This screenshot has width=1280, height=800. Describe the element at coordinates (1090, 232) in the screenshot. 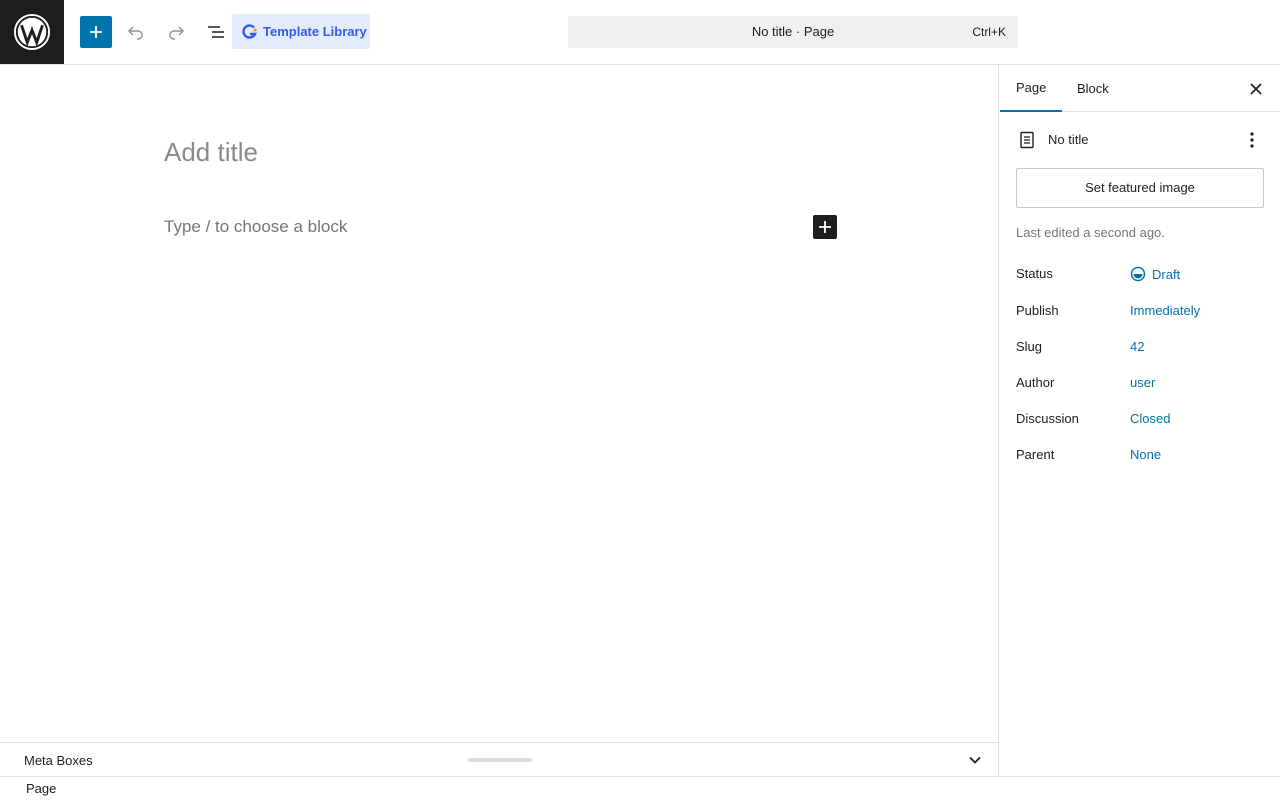

I see `last-edited-text: Last edited a second ago.` at that location.